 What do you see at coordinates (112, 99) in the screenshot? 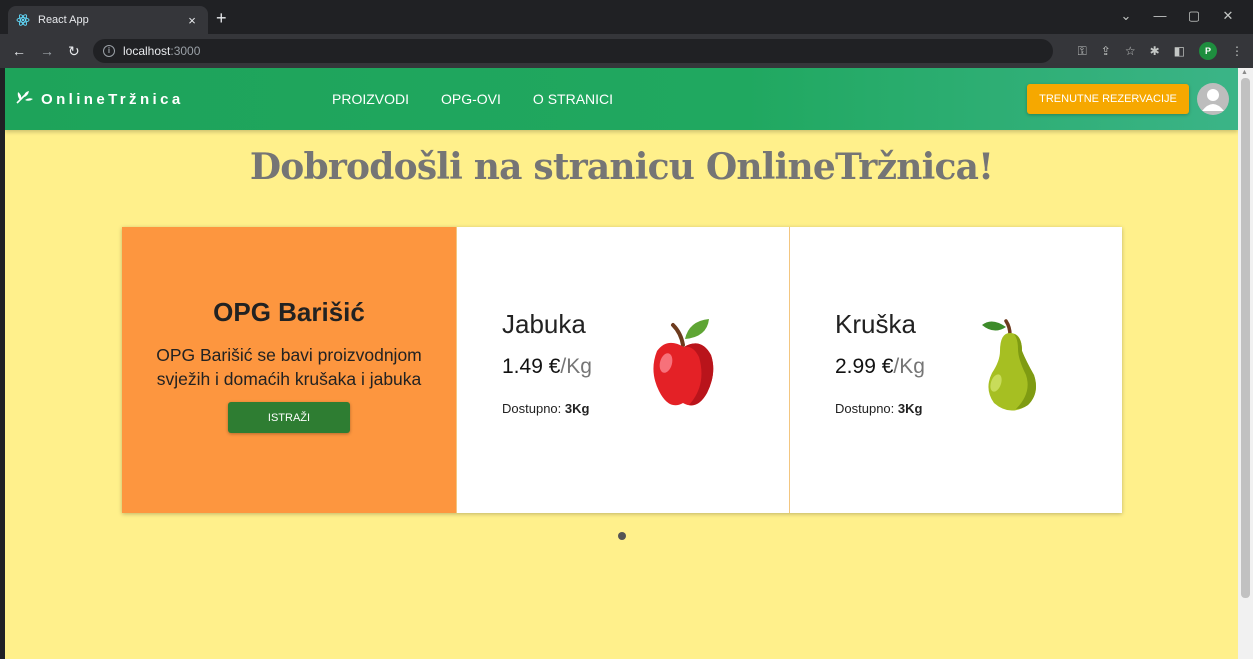
I see `brand-name: OnlineTržnica` at bounding box center [112, 99].